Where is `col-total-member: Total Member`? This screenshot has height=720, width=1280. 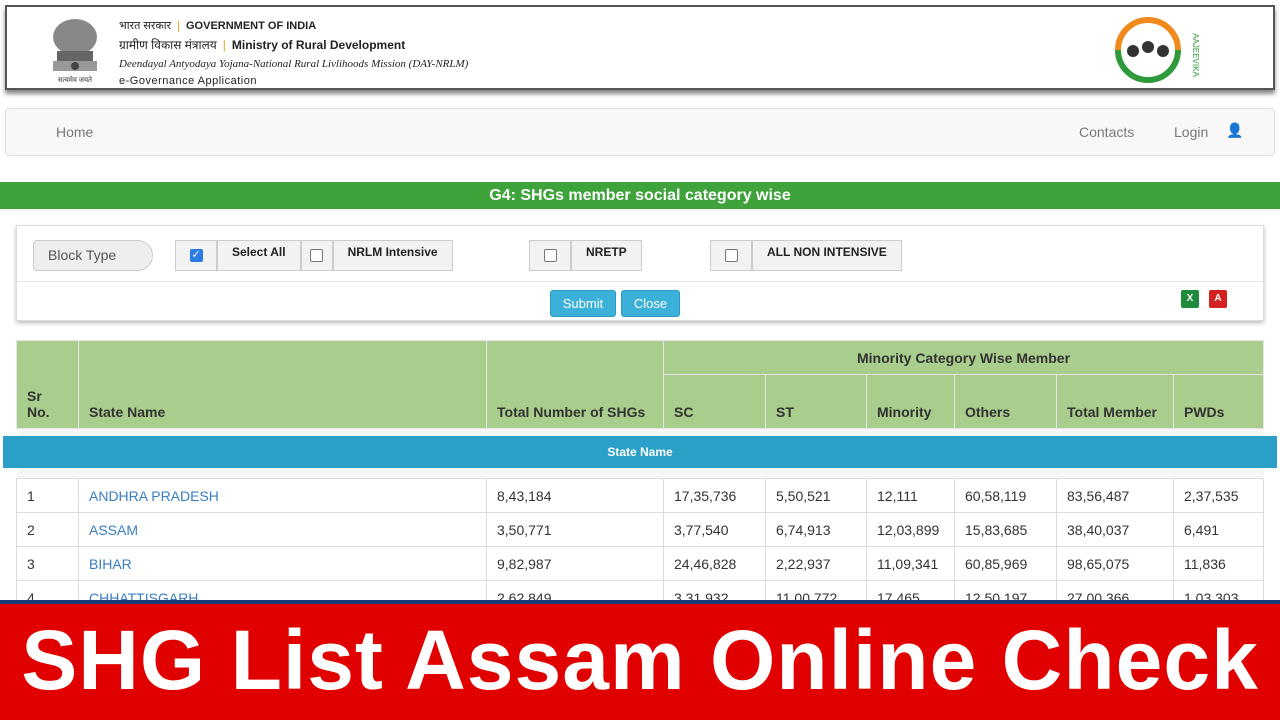 col-total-member: Total Member is located at coordinates (1115, 401).